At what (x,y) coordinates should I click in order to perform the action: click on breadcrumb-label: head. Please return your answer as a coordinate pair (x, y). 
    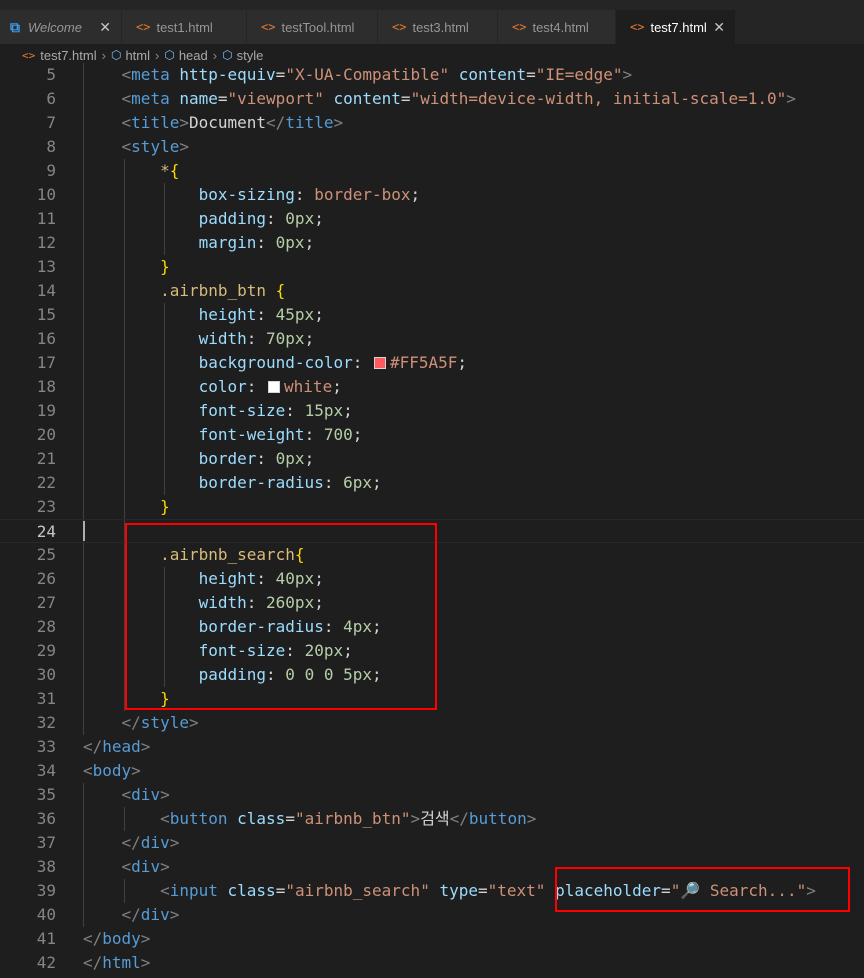
    Looking at the image, I should click on (193, 55).